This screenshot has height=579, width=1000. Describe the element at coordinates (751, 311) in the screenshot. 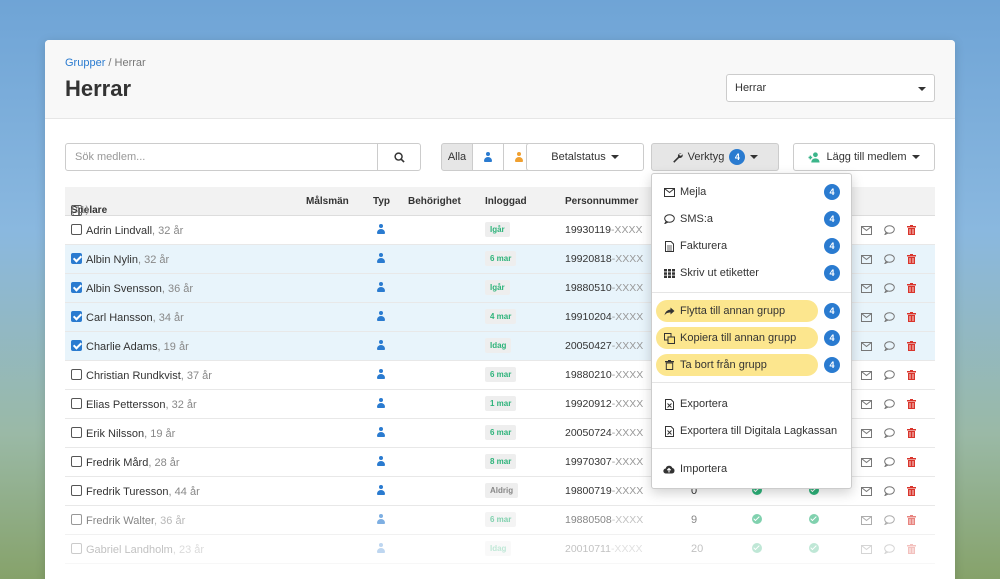

I see `menu-item-flytta-till-annan-grupp: Flytta till annan grupp 4` at that location.